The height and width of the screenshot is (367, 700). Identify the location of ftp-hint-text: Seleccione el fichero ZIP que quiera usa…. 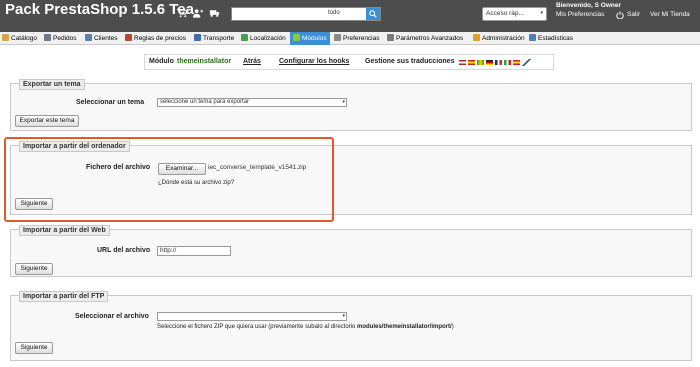
(257, 327).